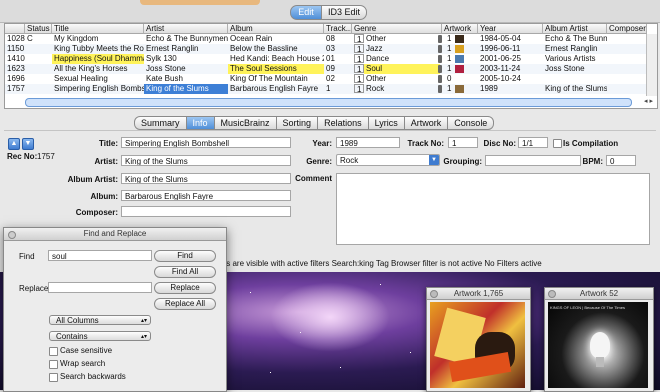  I want to click on title-field: Simpering English Bombshell, so click(206, 142).